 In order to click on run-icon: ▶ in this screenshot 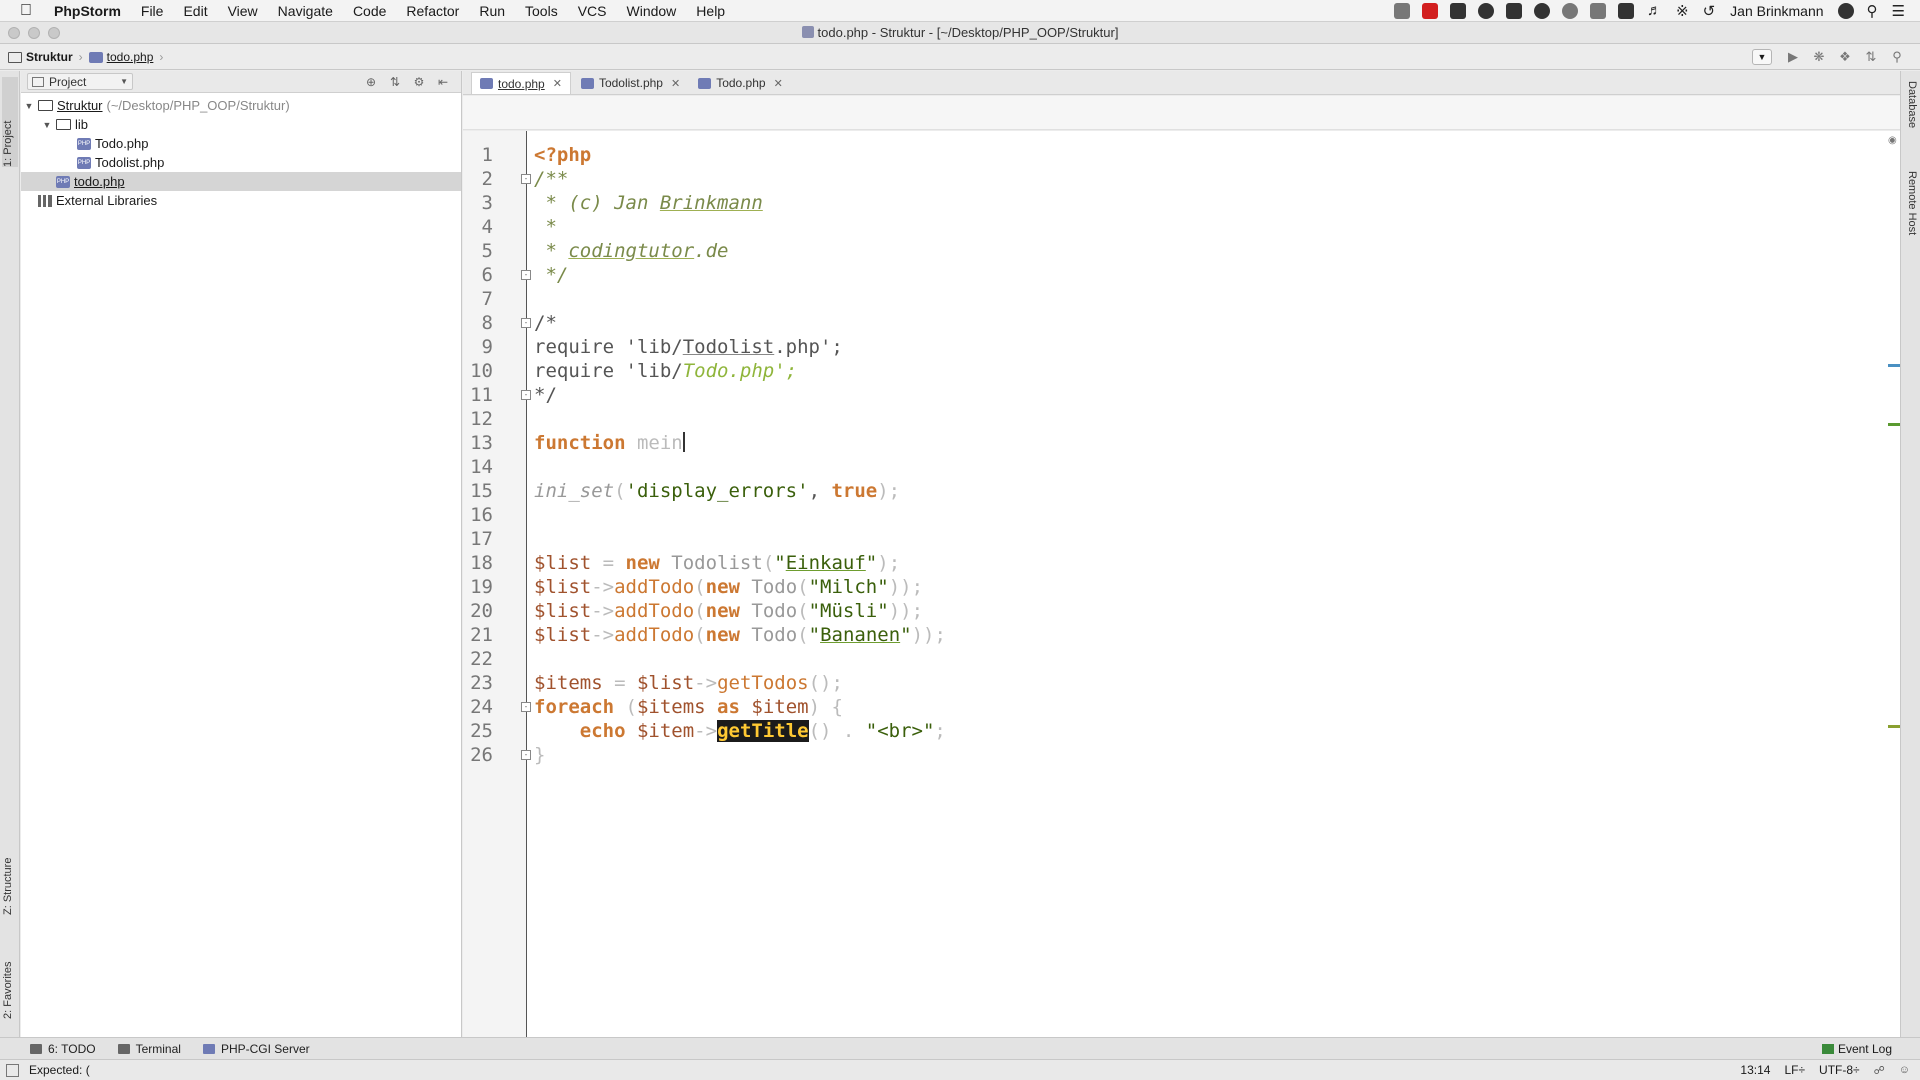, I will do `click(1793, 57)`.